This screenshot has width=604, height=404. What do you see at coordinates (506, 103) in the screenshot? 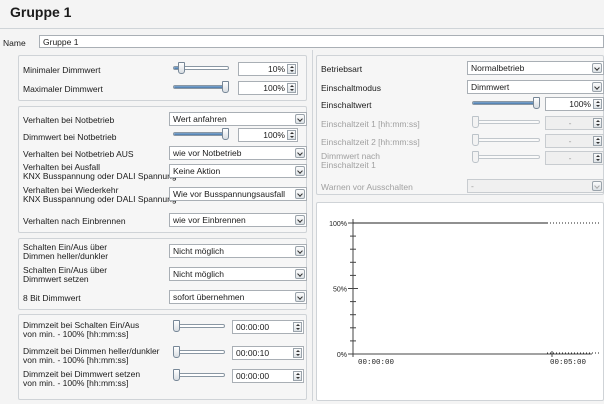
I see `einschaltwert-slider` at bounding box center [506, 103].